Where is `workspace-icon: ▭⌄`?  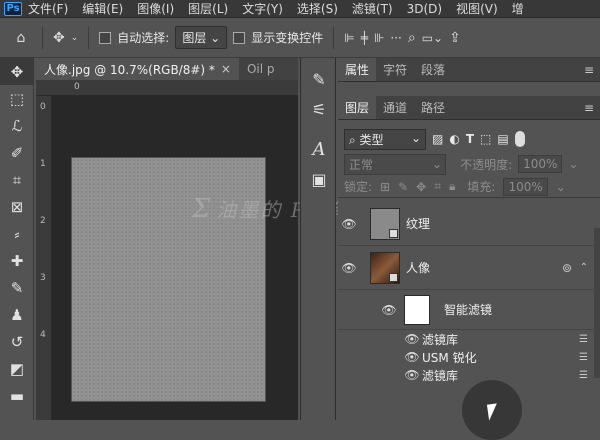 workspace-icon: ▭⌄ is located at coordinates (432, 38).